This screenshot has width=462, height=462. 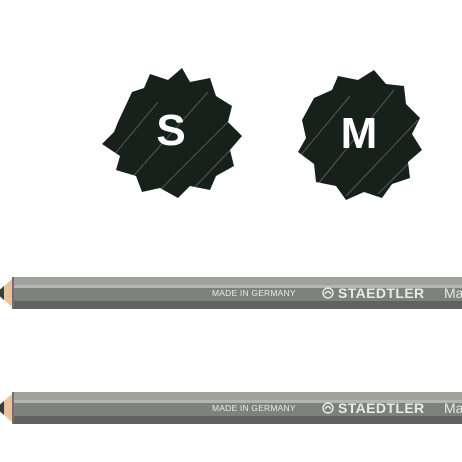 I want to click on swatch-letter-s: S, so click(x=171, y=130).